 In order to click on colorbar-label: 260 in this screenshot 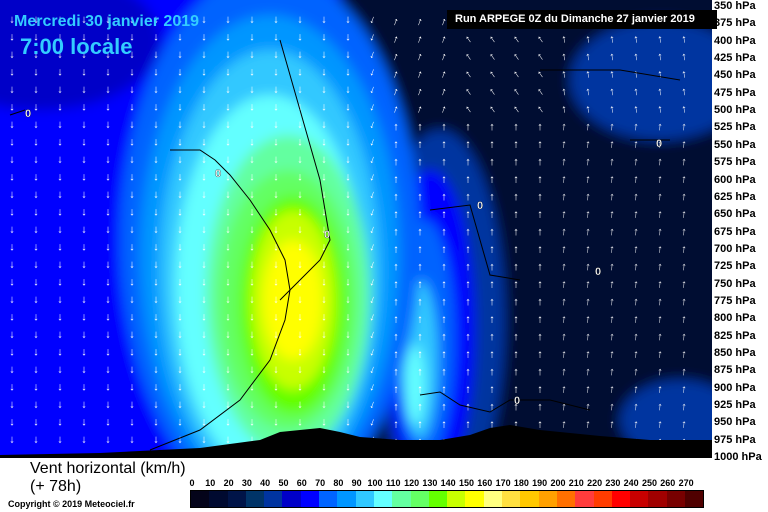, I will do `click(668, 483)`.